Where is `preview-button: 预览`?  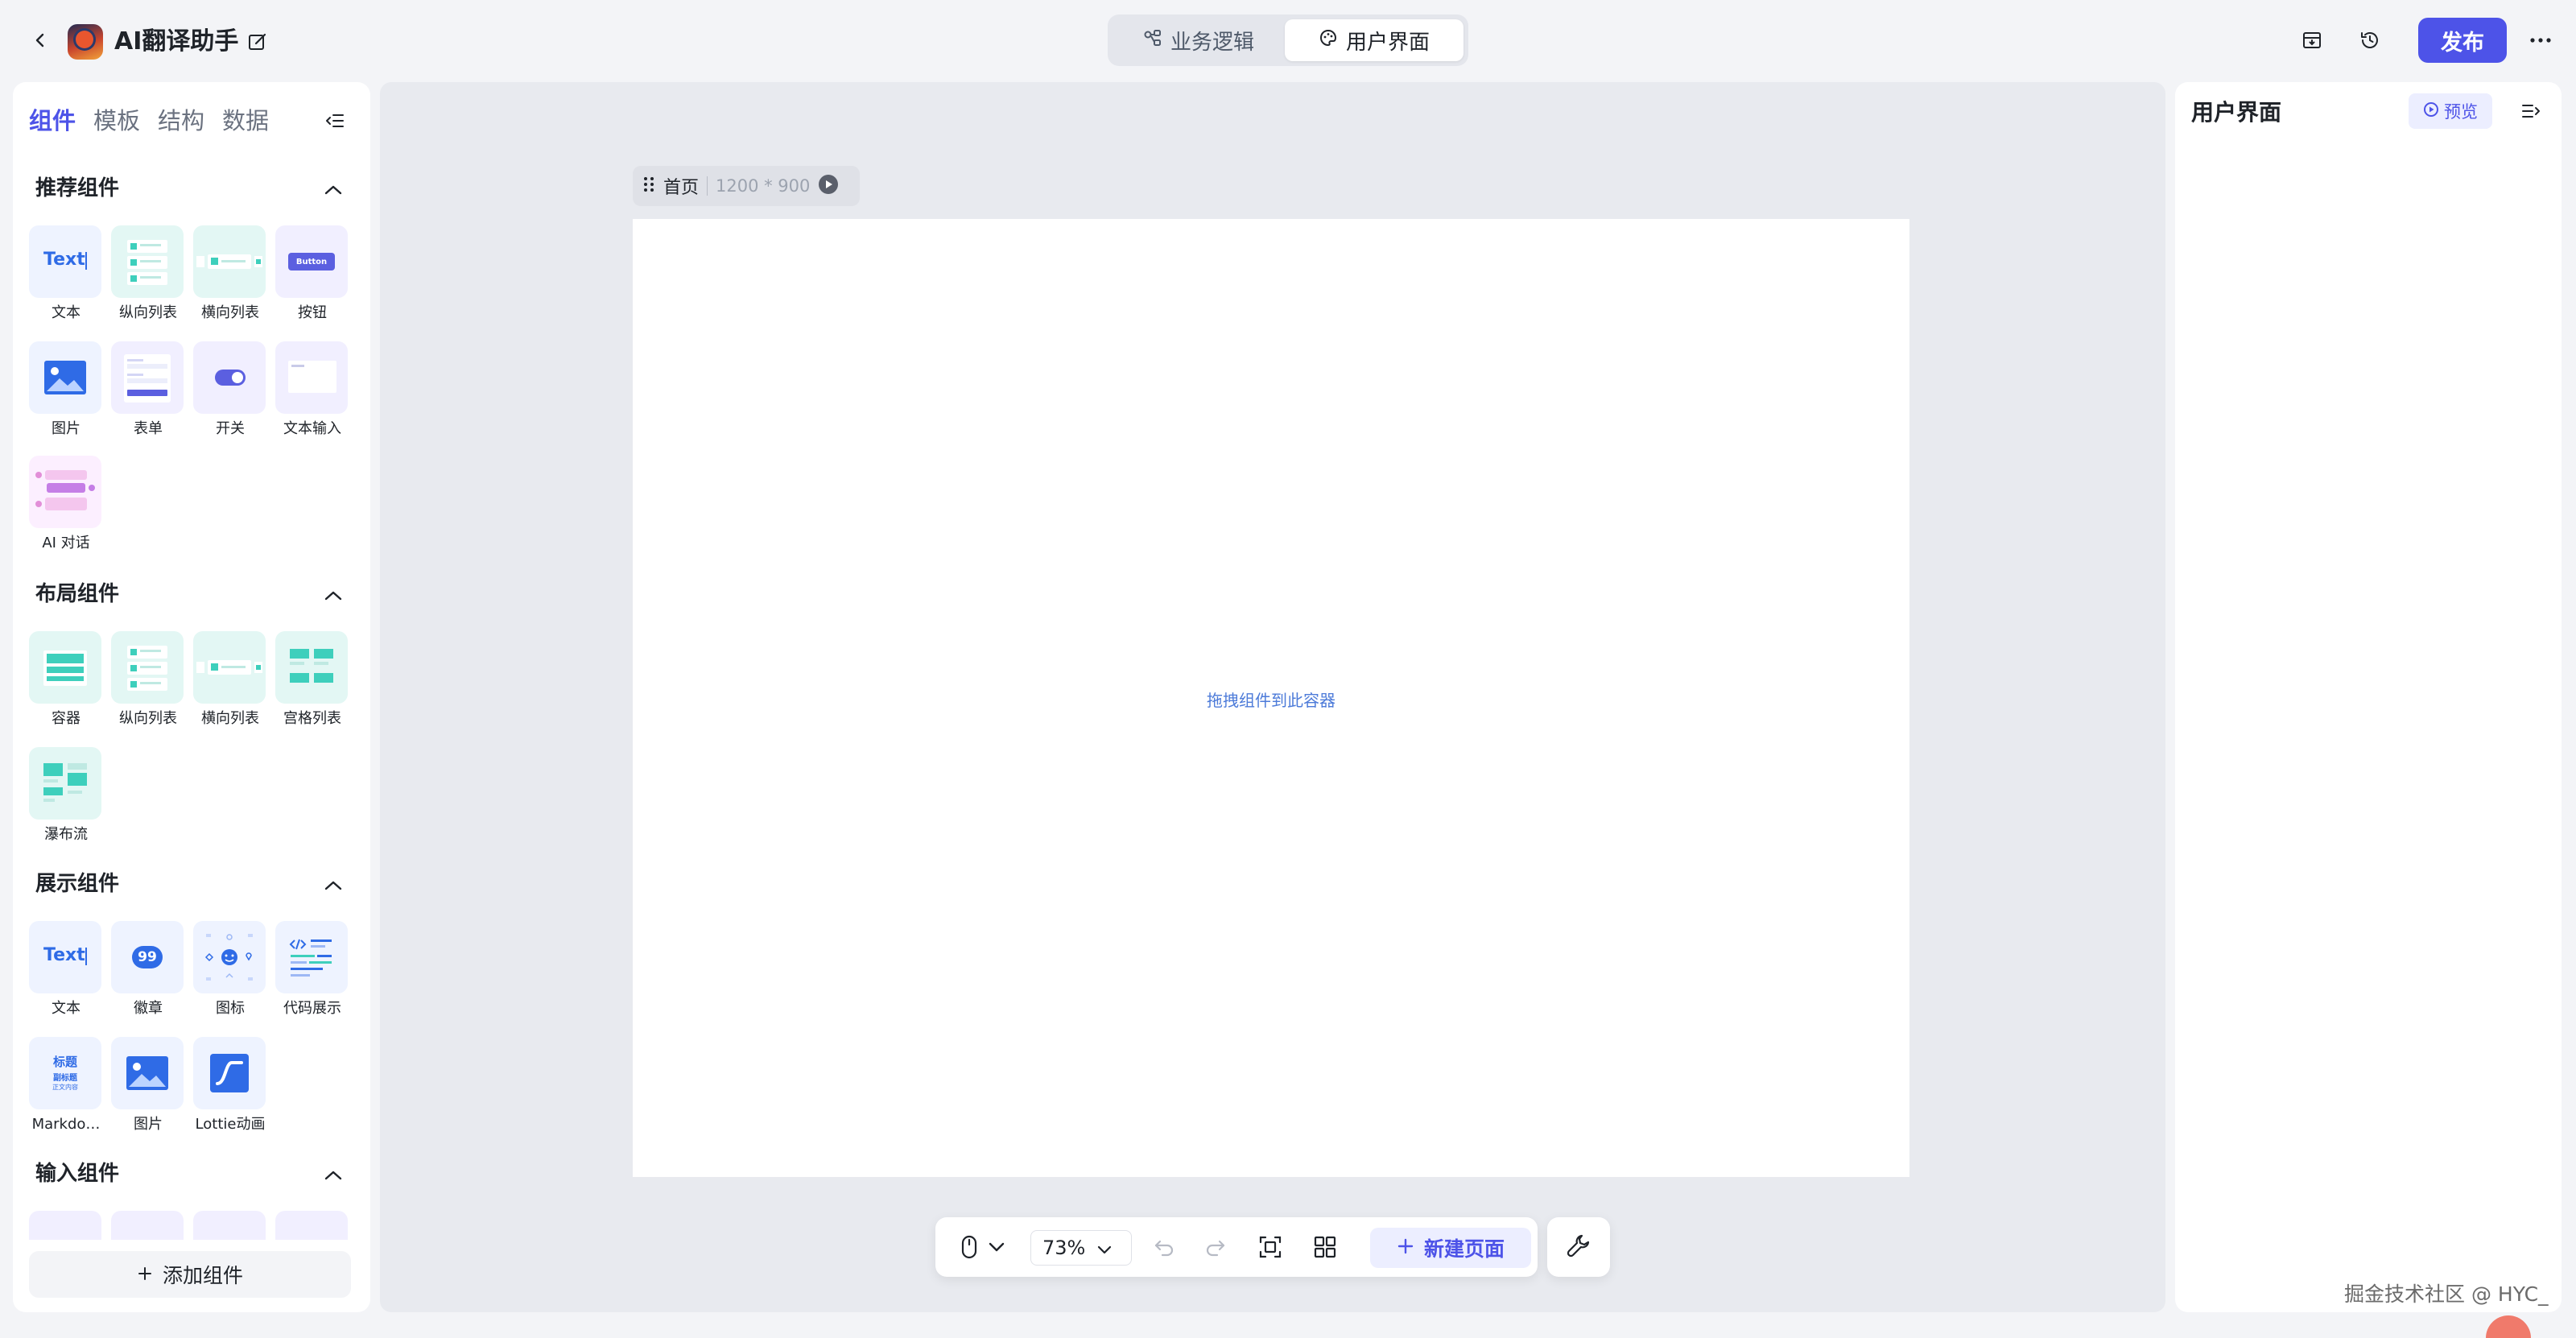 preview-button: 预览 is located at coordinates (2450, 111).